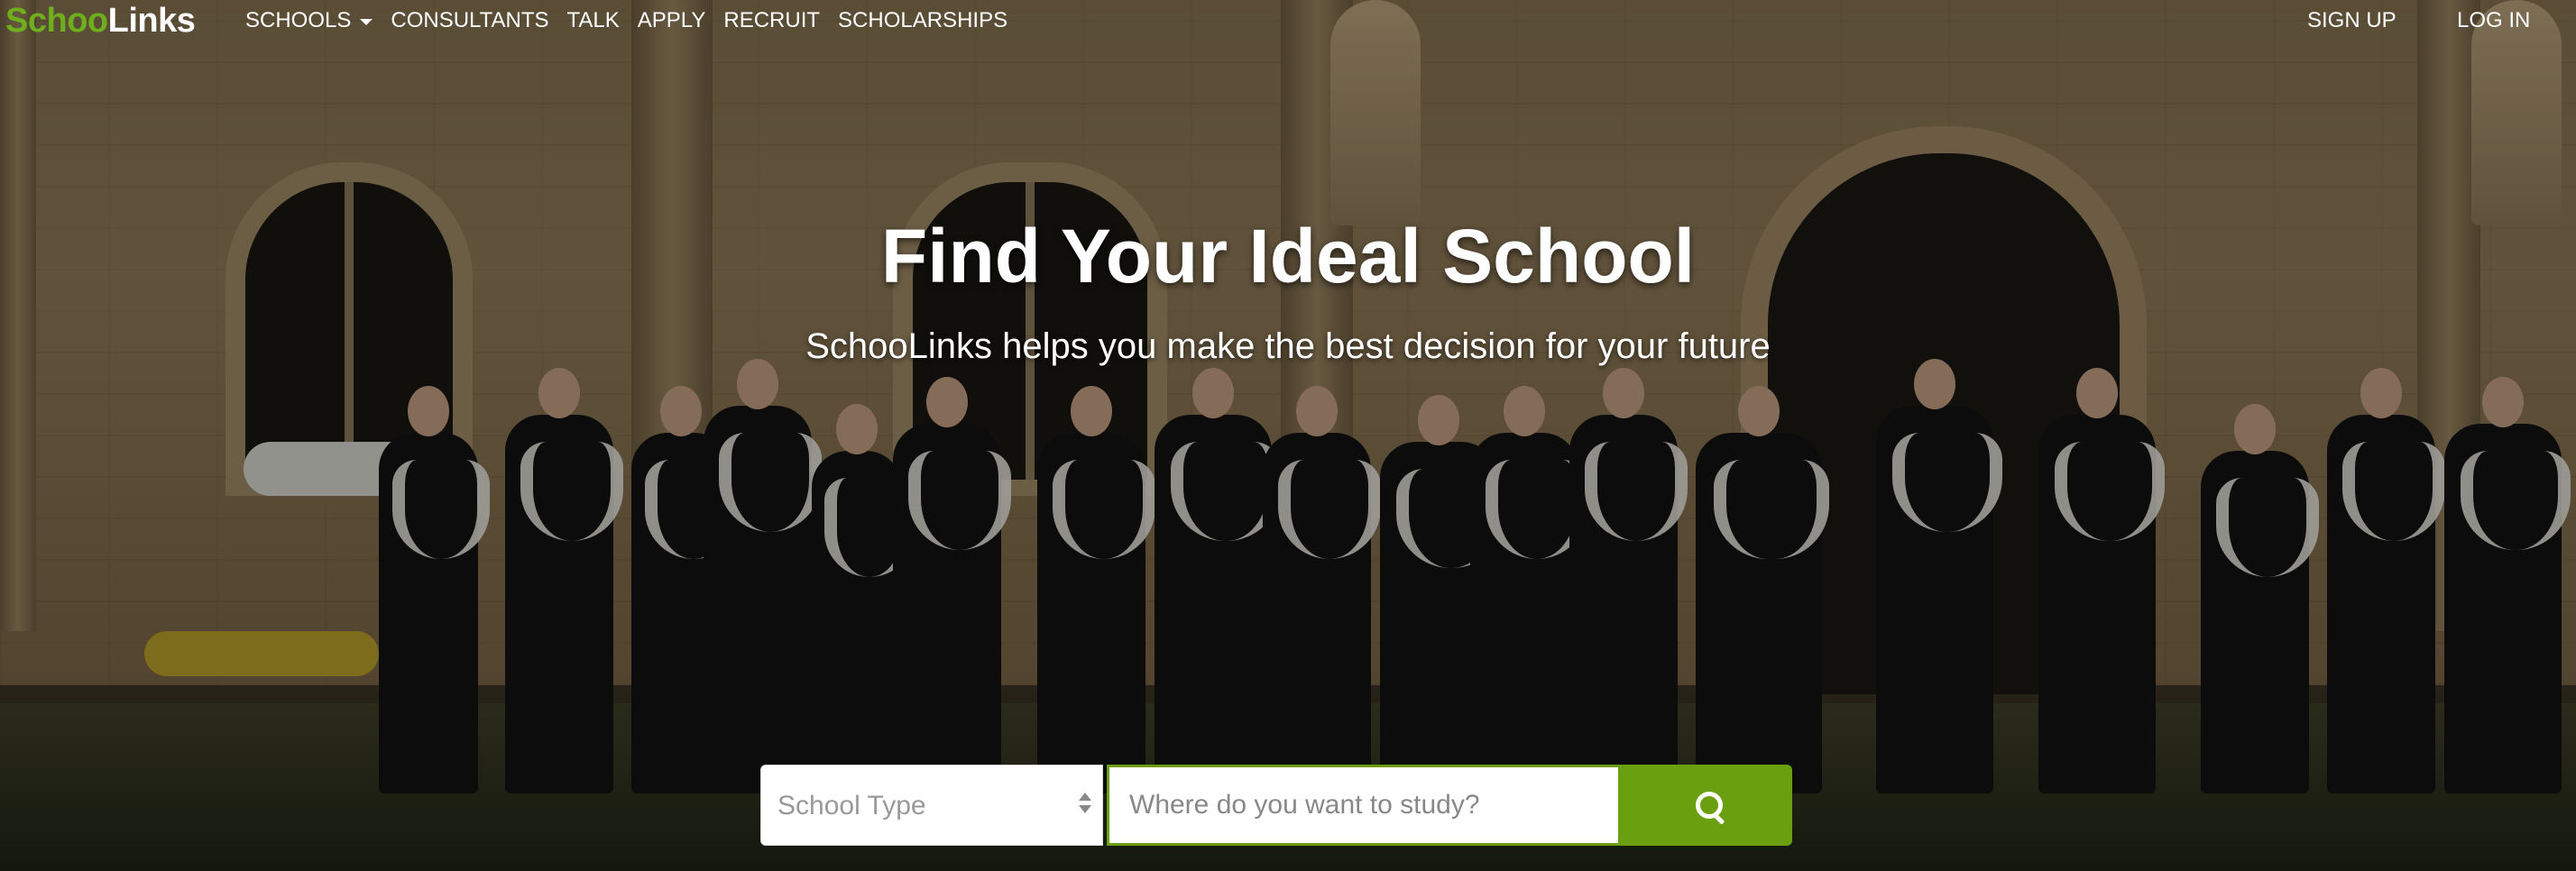 Image resolution: width=2576 pixels, height=871 pixels. I want to click on nav-item-label: SCHOOLS, so click(298, 20).